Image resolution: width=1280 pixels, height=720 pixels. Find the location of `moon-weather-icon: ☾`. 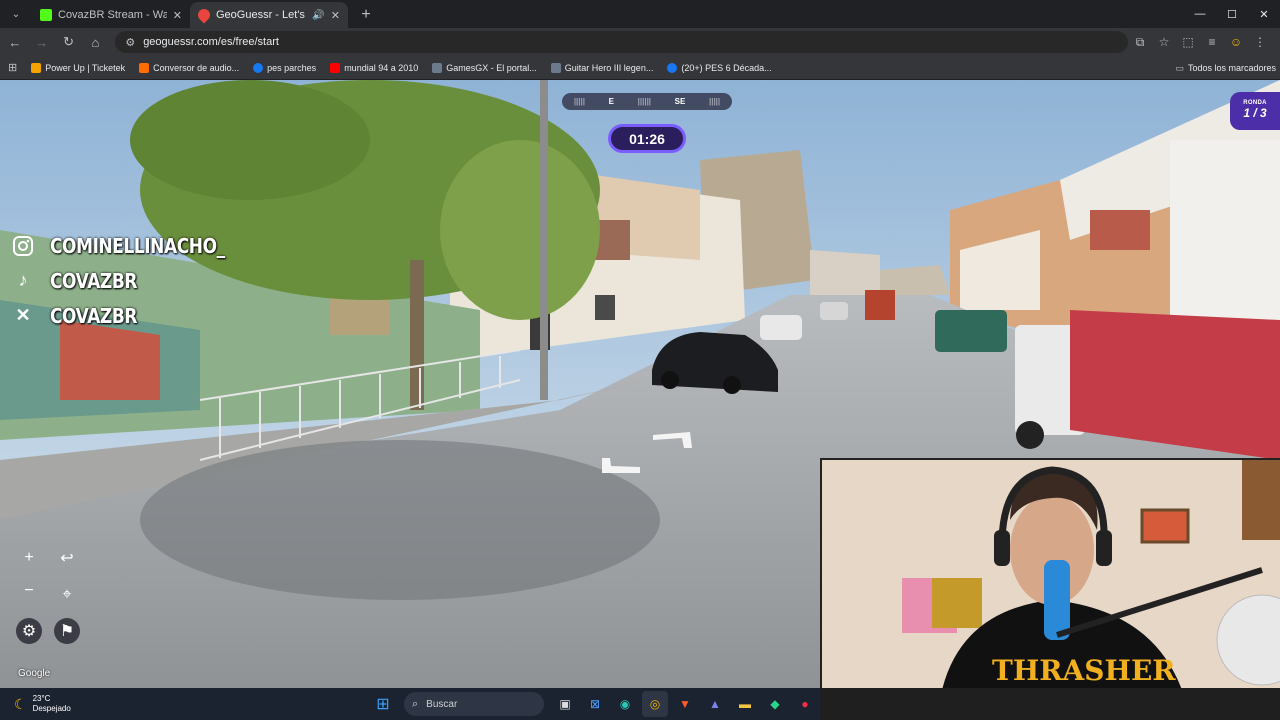

moon-weather-icon: ☾ is located at coordinates (20, 704).